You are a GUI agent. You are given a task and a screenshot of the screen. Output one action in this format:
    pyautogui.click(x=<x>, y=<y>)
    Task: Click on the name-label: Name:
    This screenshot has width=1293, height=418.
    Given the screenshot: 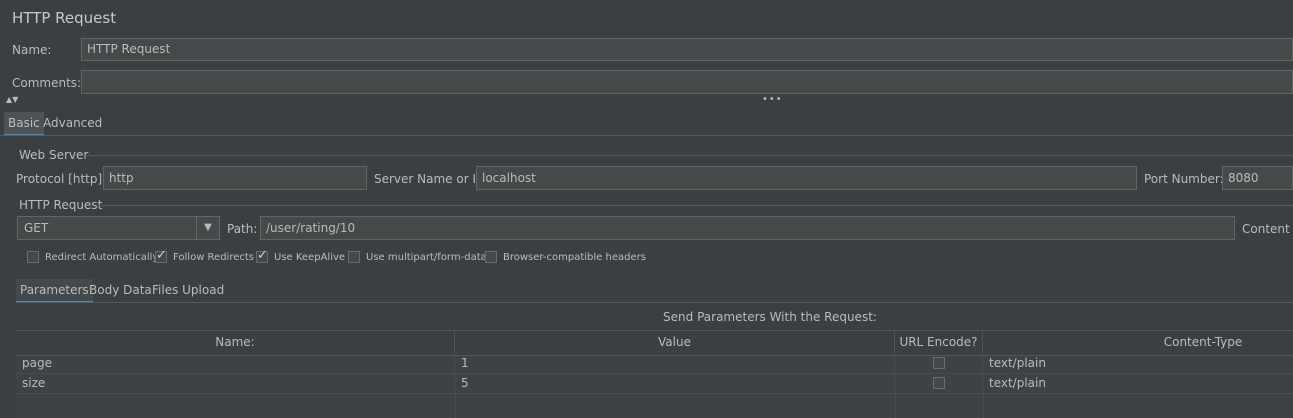 What is the action you would take?
    pyautogui.click(x=32, y=50)
    